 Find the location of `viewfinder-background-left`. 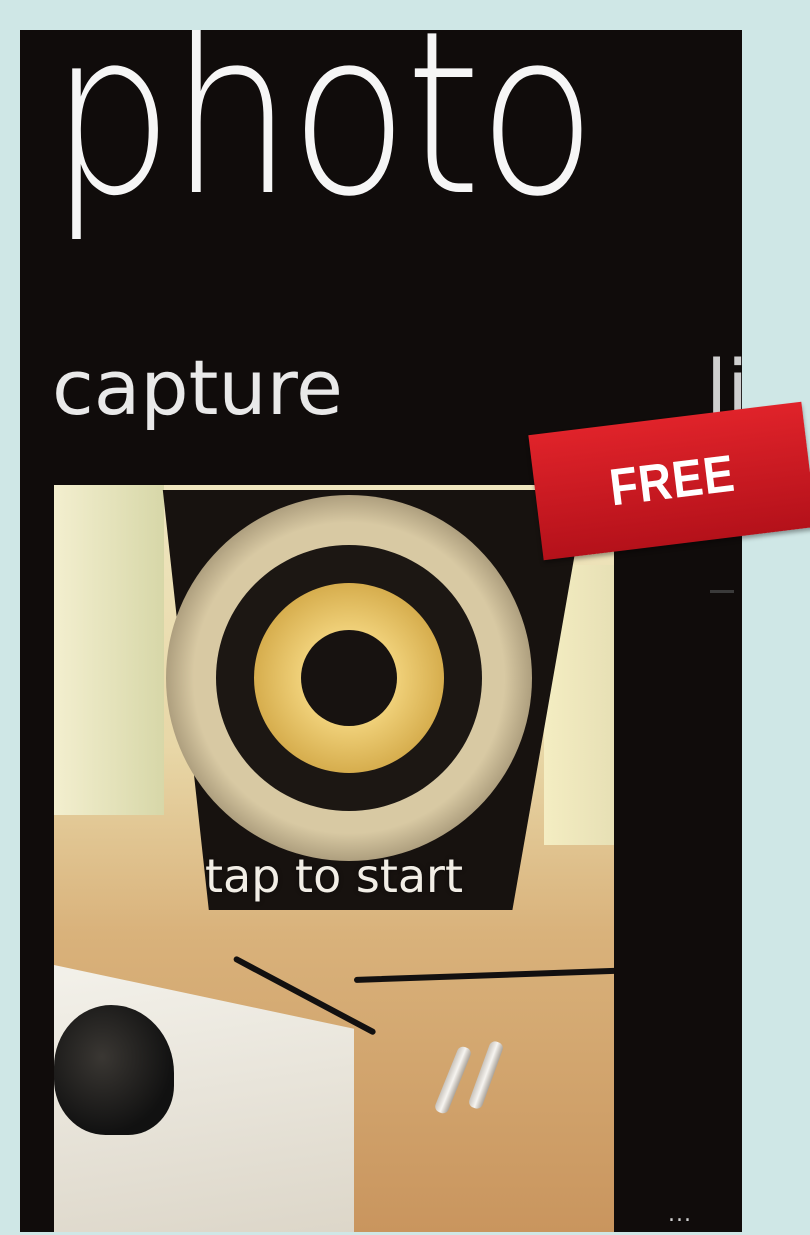

viewfinder-background-left is located at coordinates (109, 650).